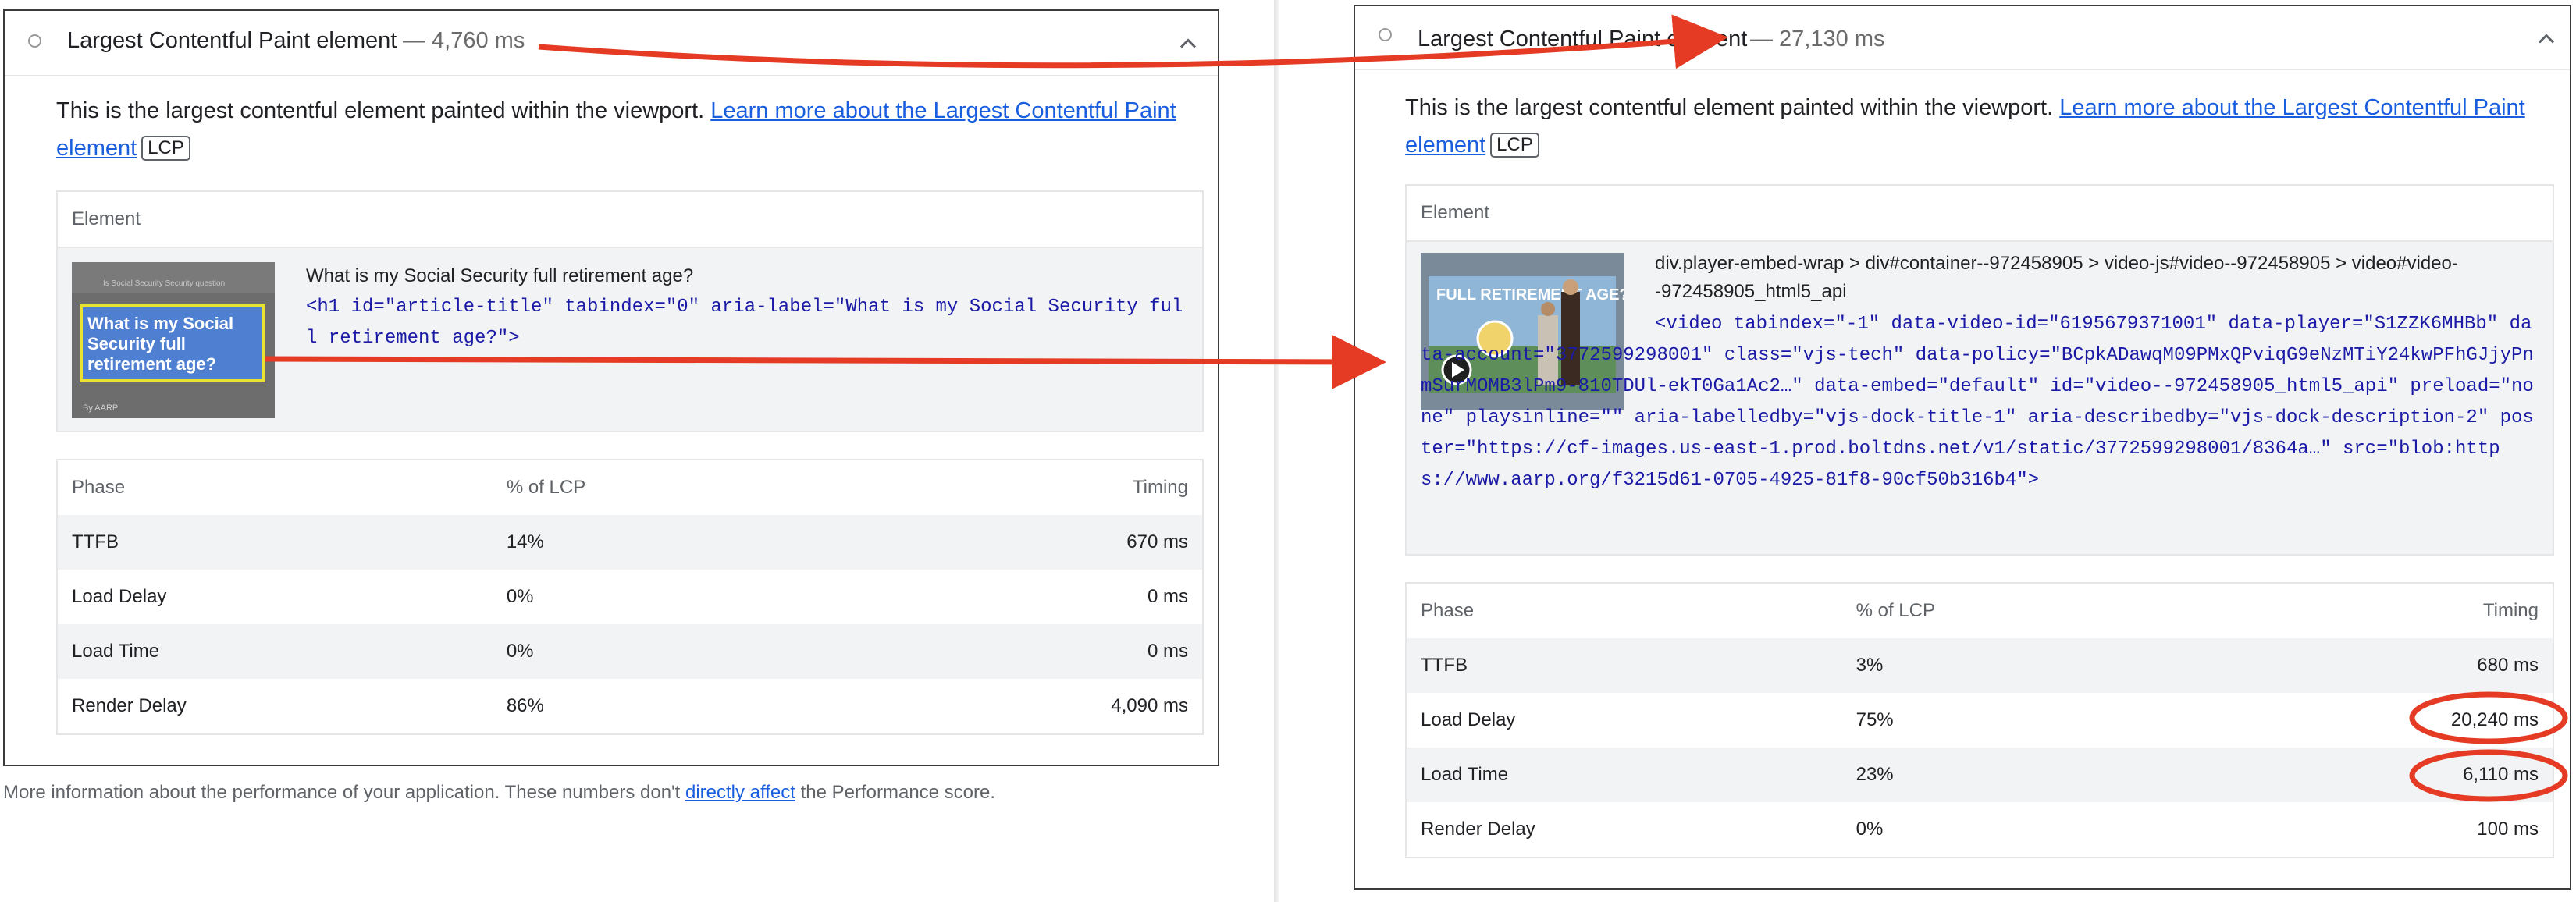 Image resolution: width=2576 pixels, height=902 pixels. I want to click on table-row: TTFB 3% 680 ms, so click(1979, 665).